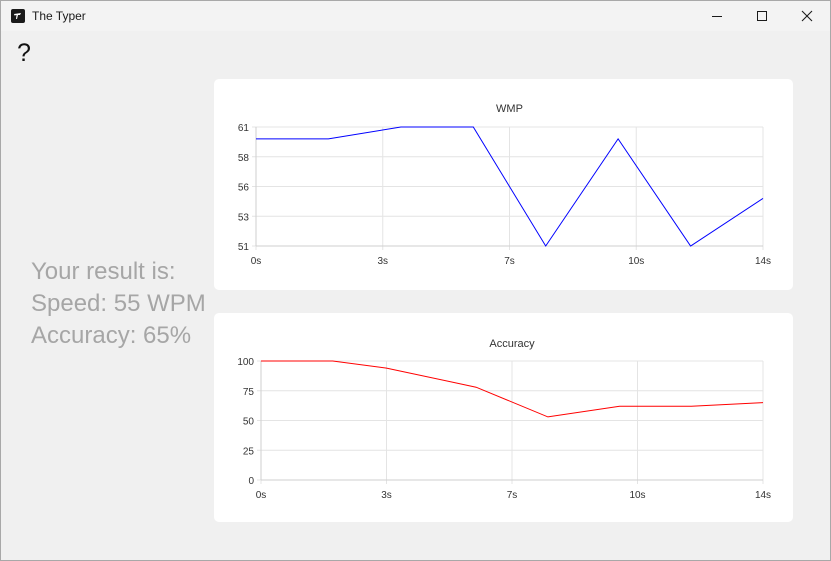 Image resolution: width=831 pixels, height=561 pixels. I want to click on wpm-y-tick-label: 53, so click(244, 217).